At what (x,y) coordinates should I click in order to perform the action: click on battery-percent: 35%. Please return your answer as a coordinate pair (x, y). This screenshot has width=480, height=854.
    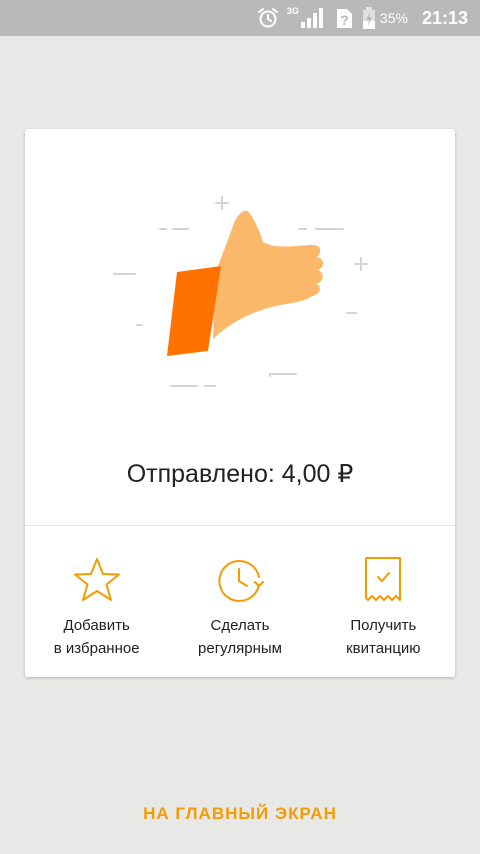
    Looking at the image, I should click on (393, 18).